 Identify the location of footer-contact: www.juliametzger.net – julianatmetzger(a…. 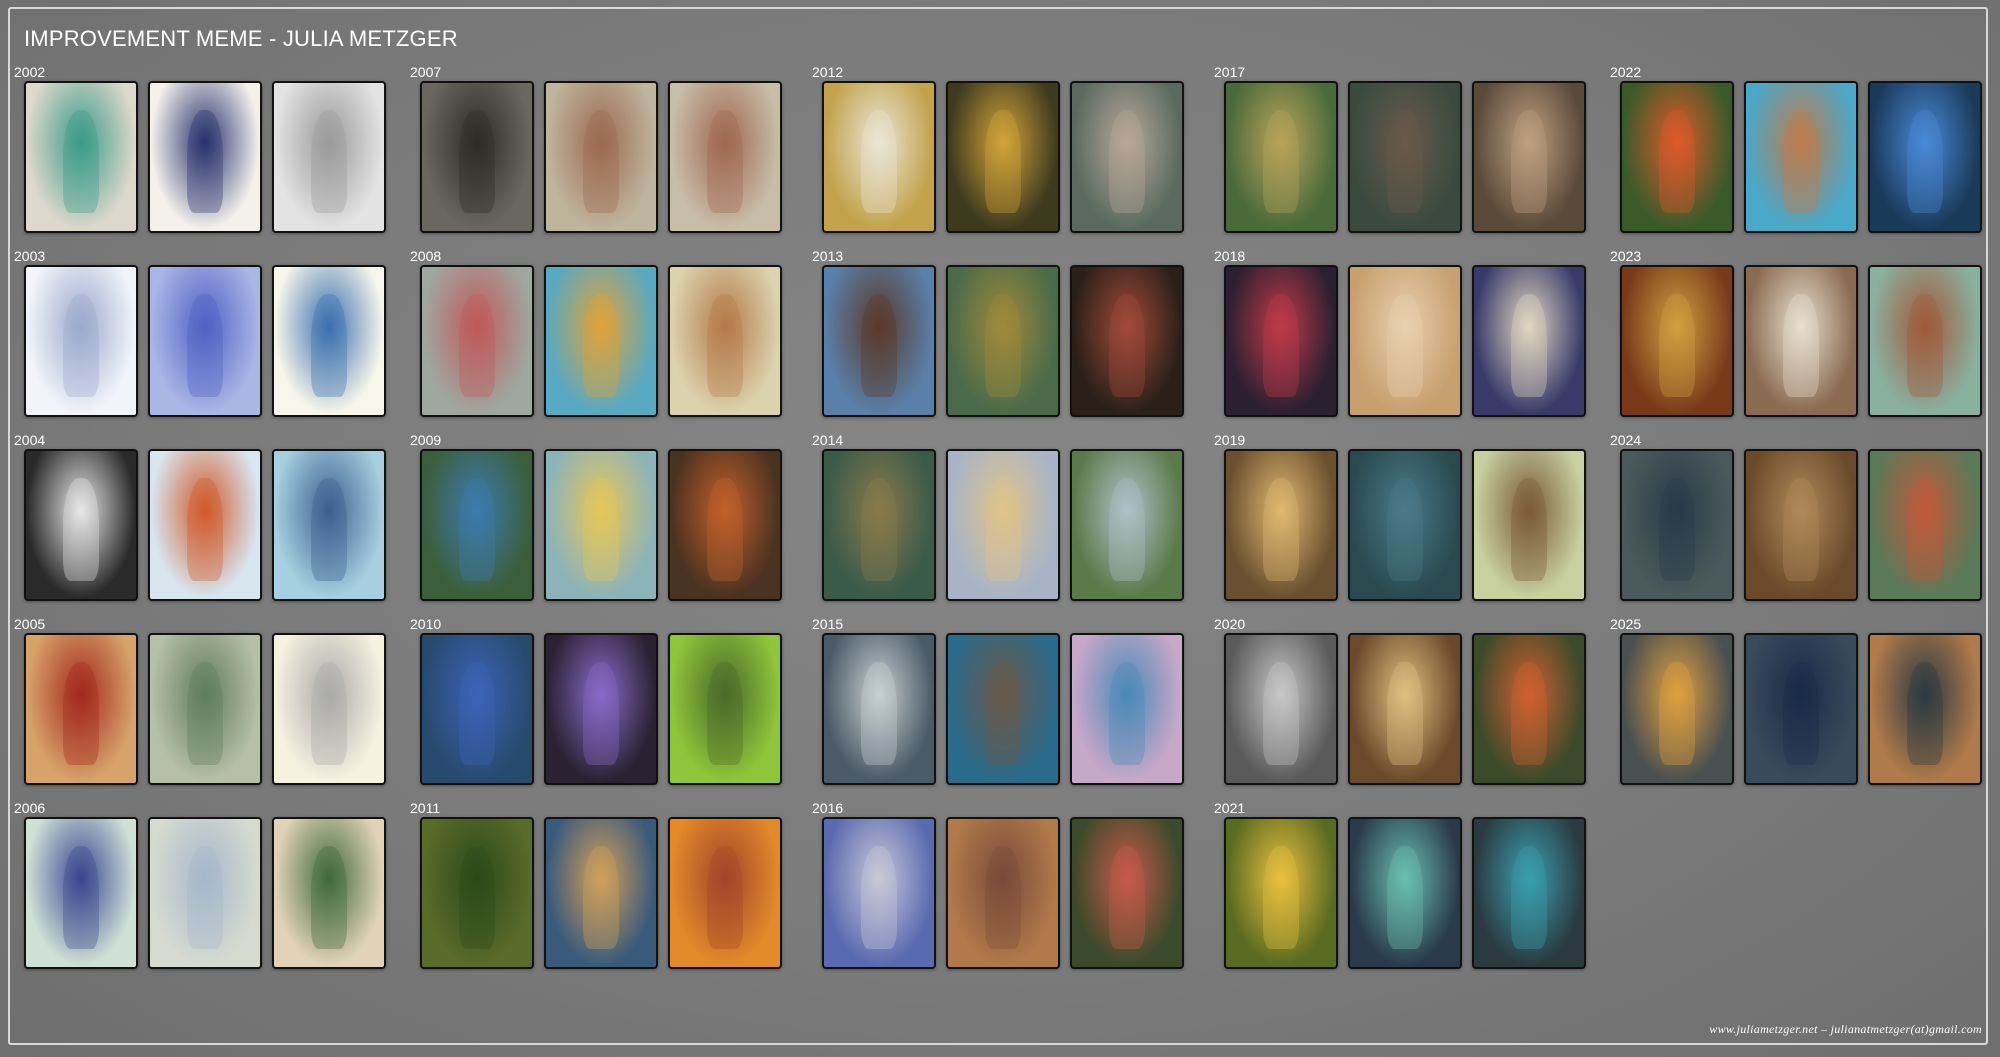
(1845, 1029).